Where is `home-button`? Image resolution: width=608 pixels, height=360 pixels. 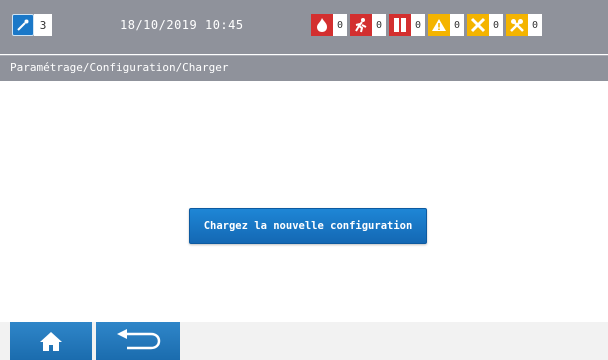
home-button is located at coordinates (51, 341).